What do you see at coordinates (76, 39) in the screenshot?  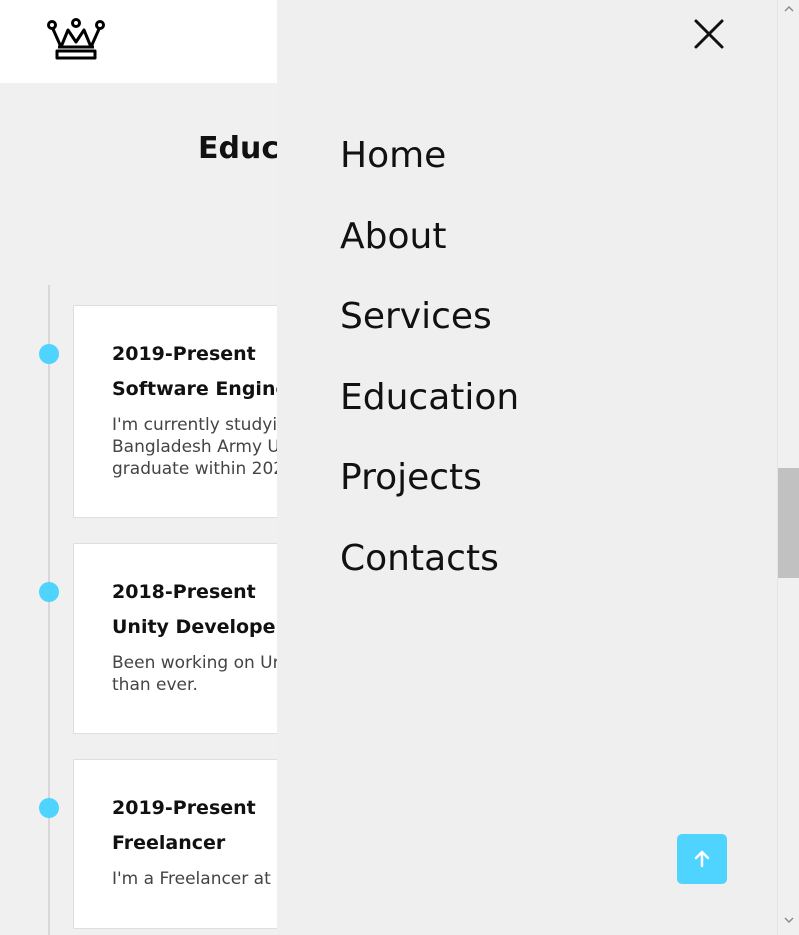 I see `crown-icon` at bounding box center [76, 39].